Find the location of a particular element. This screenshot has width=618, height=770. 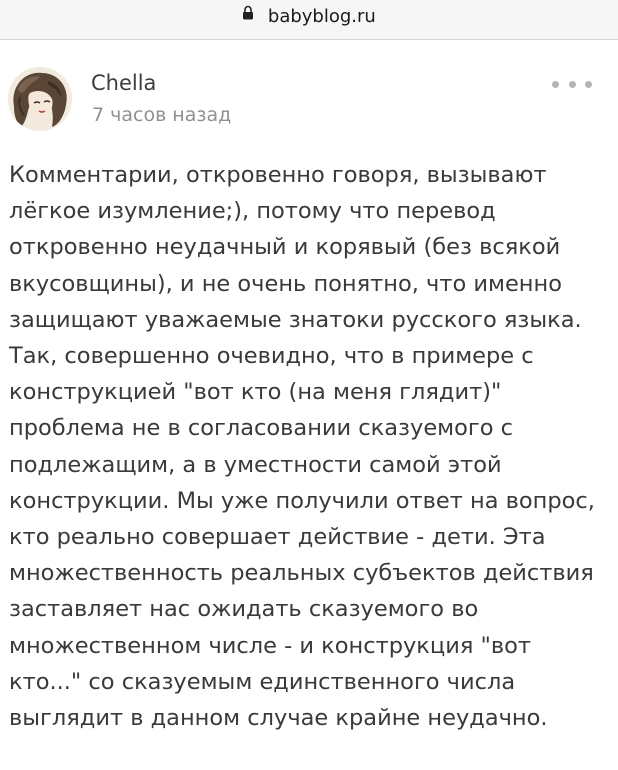

url-display: babyblog.ru is located at coordinates (309, 16).